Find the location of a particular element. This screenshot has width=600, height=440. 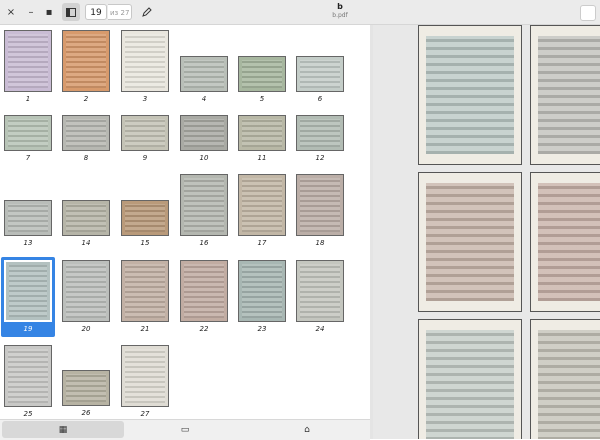

page-number-label: 2 is located at coordinates (86, 99).